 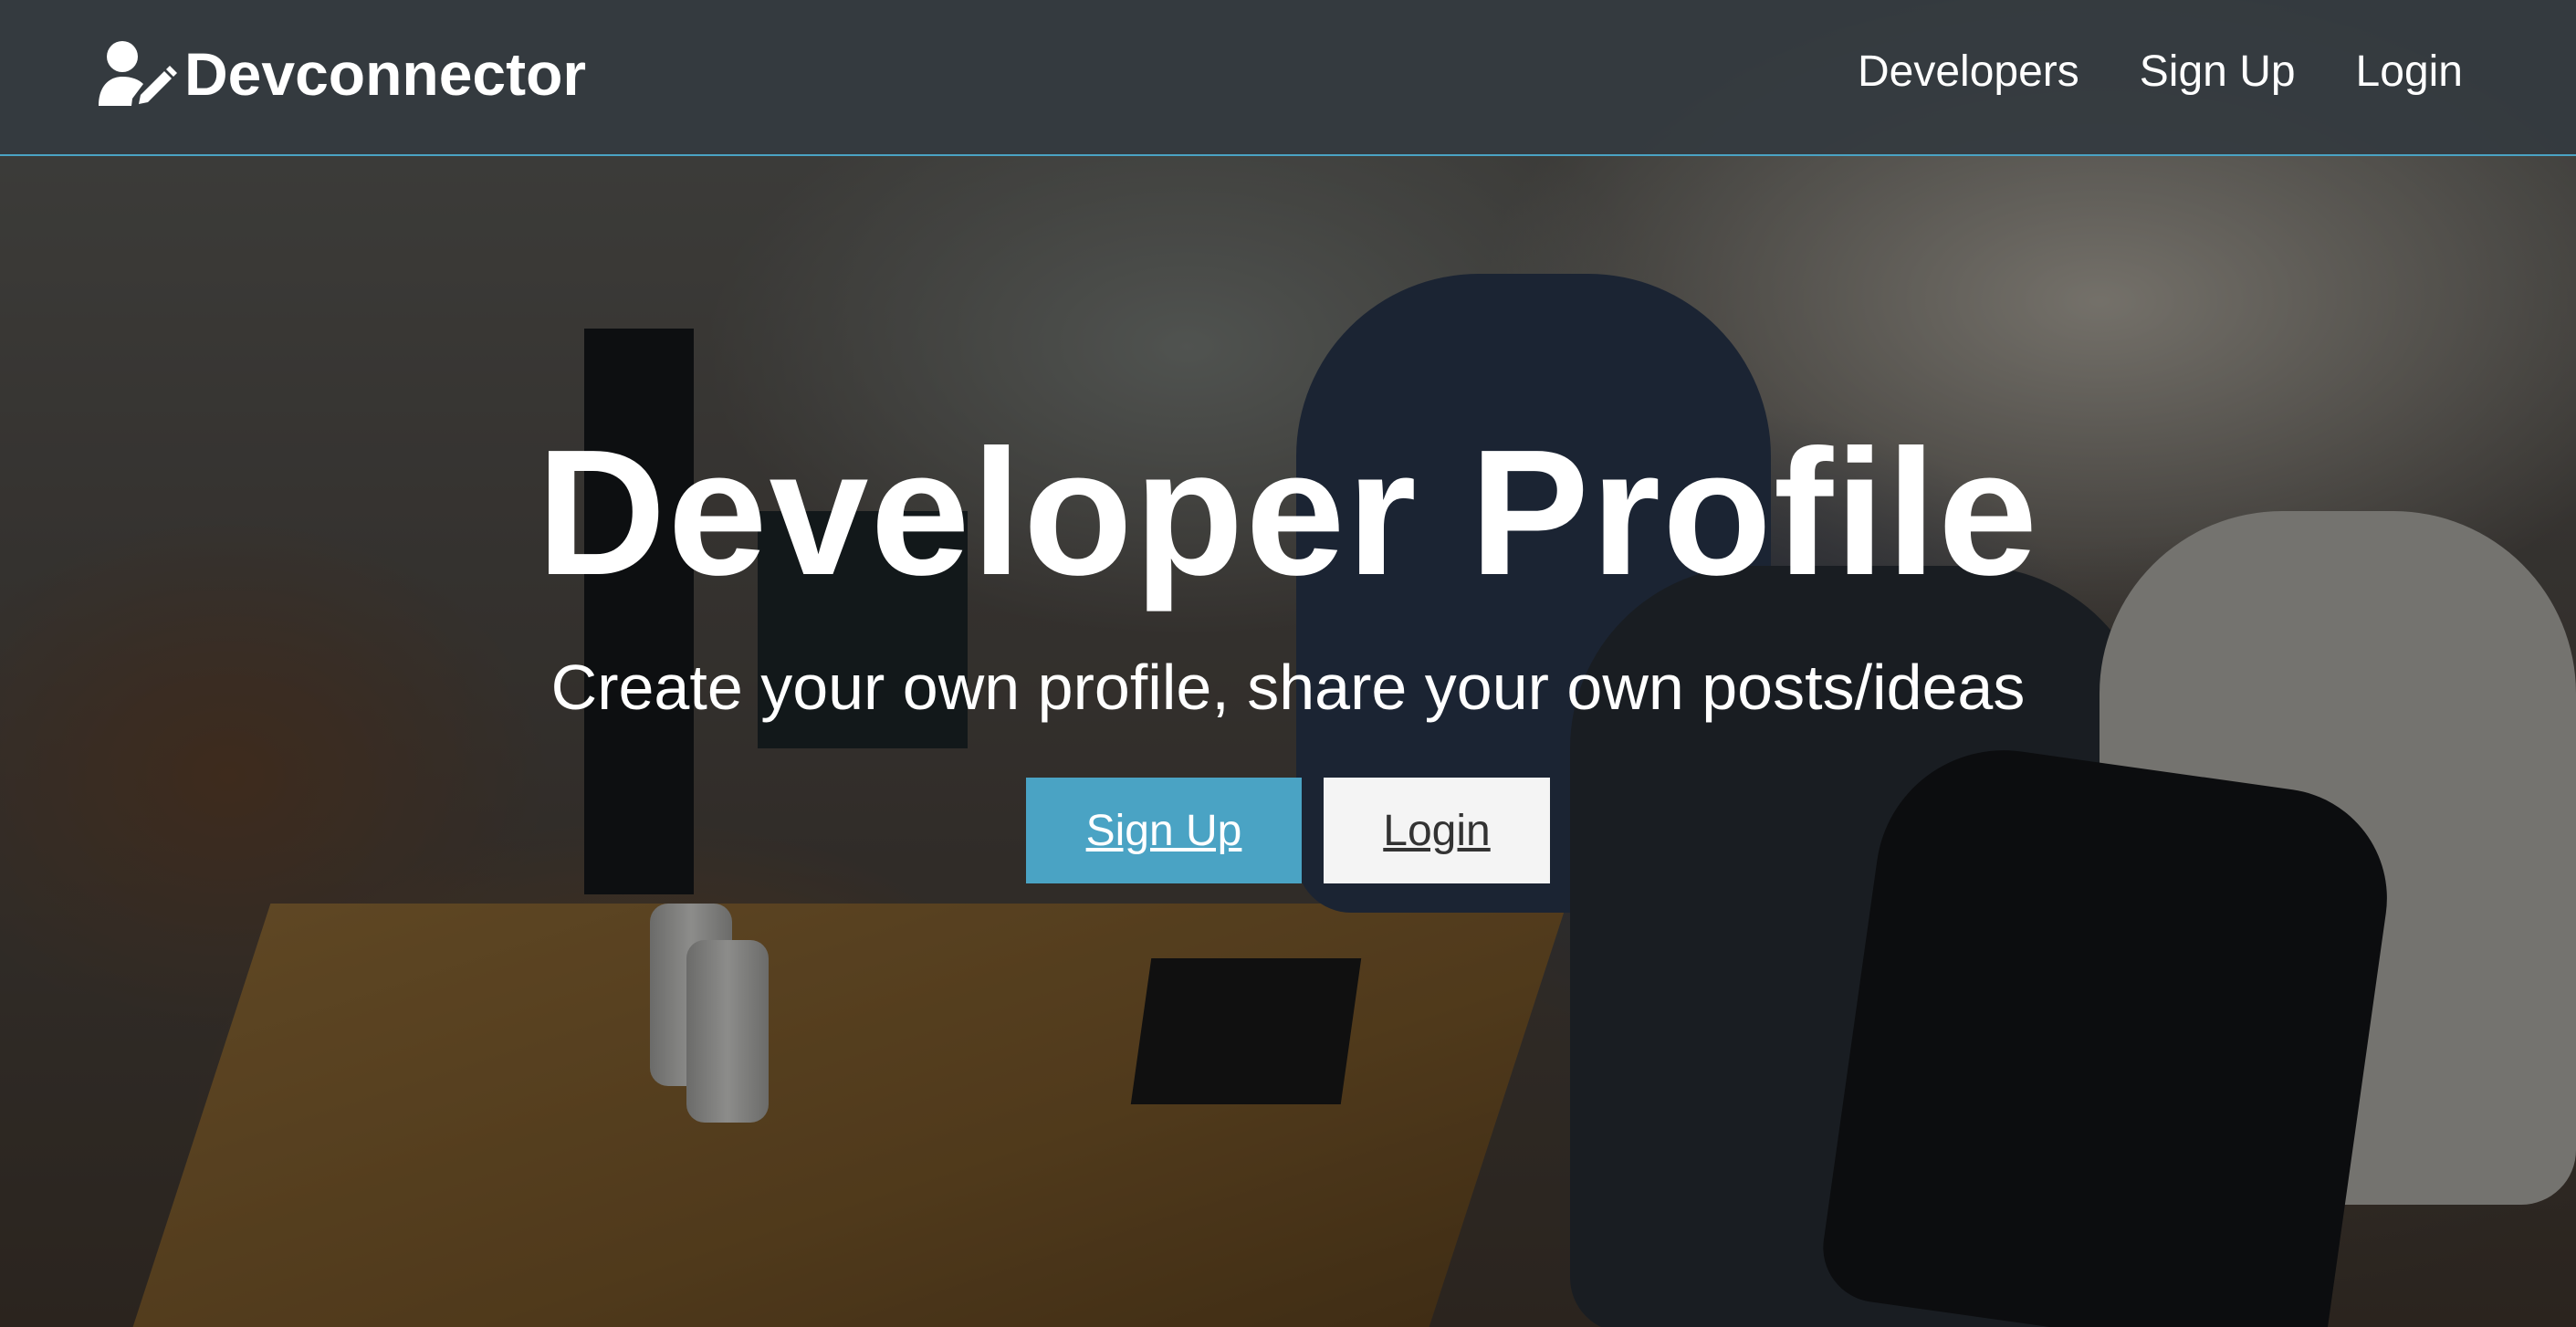 What do you see at coordinates (385, 74) in the screenshot?
I see `brand-name: Devconnector` at bounding box center [385, 74].